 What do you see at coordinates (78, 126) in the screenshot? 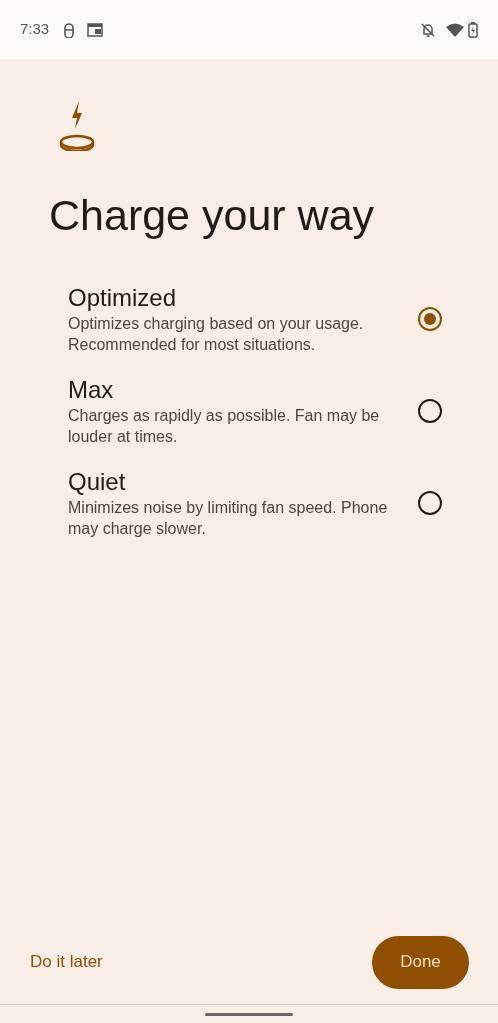
I see `wireless-charging-icon` at bounding box center [78, 126].